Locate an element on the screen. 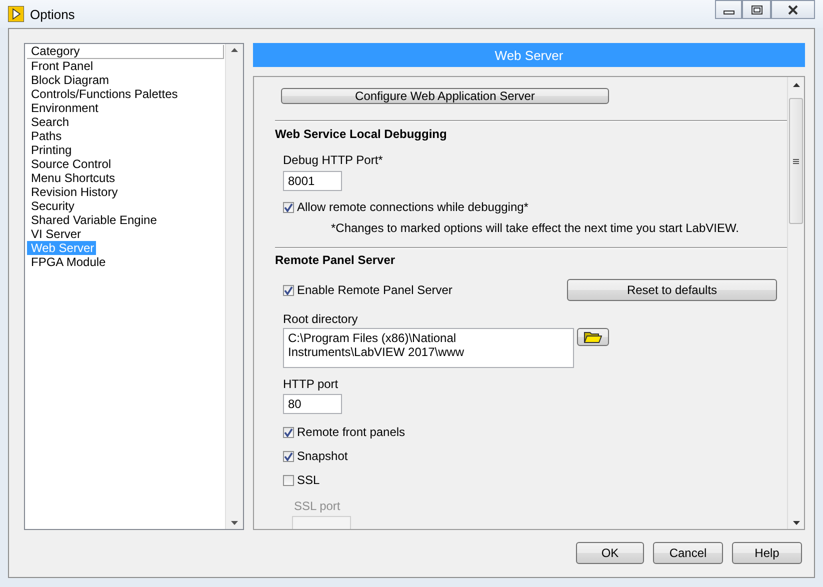 This screenshot has width=823, height=587. category-item: Paths is located at coordinates (45, 136).